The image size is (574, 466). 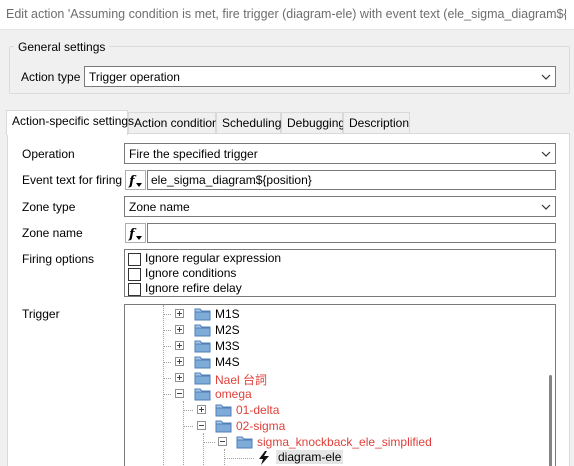 What do you see at coordinates (335, 426) in the screenshot?
I see `tree-node: 02-sigma` at bounding box center [335, 426].